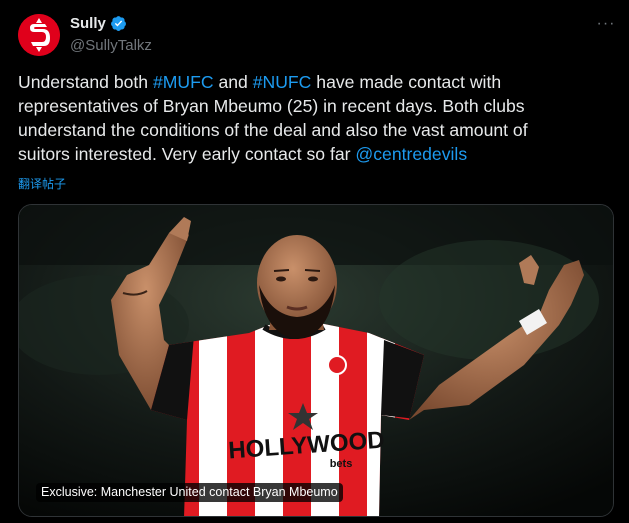 The width and height of the screenshot is (629, 523). What do you see at coordinates (183, 82) in the screenshot?
I see `hashtag-mufc-link: #MUFC` at bounding box center [183, 82].